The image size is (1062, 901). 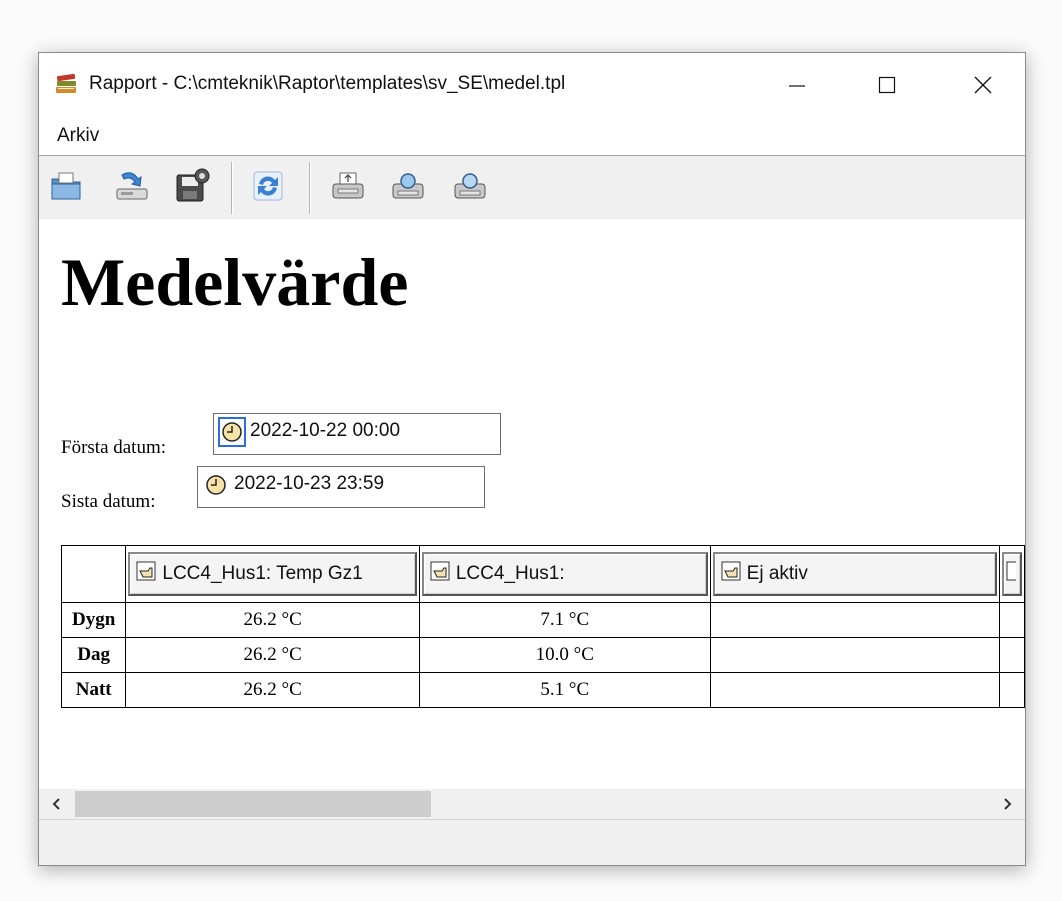 I want to click on print-icon, so click(x=348, y=185).